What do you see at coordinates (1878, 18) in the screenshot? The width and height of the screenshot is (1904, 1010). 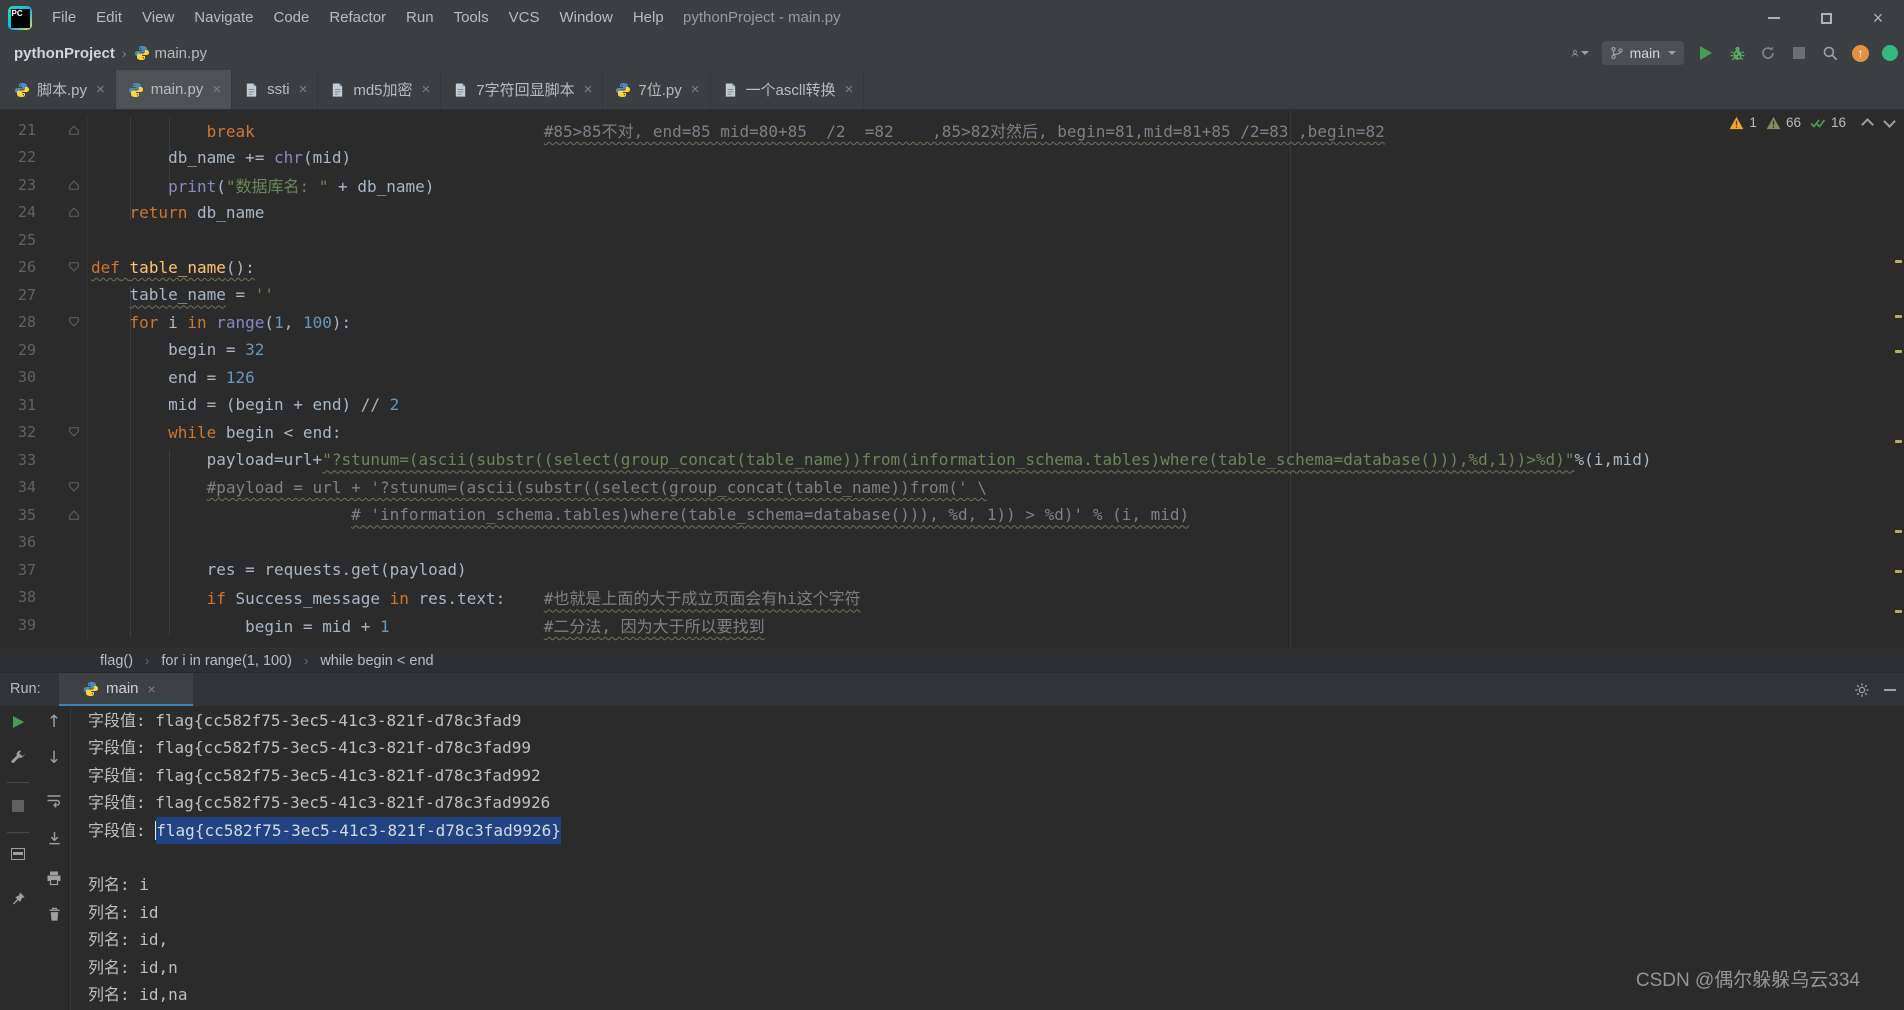 I see `close-button: ×` at bounding box center [1878, 18].